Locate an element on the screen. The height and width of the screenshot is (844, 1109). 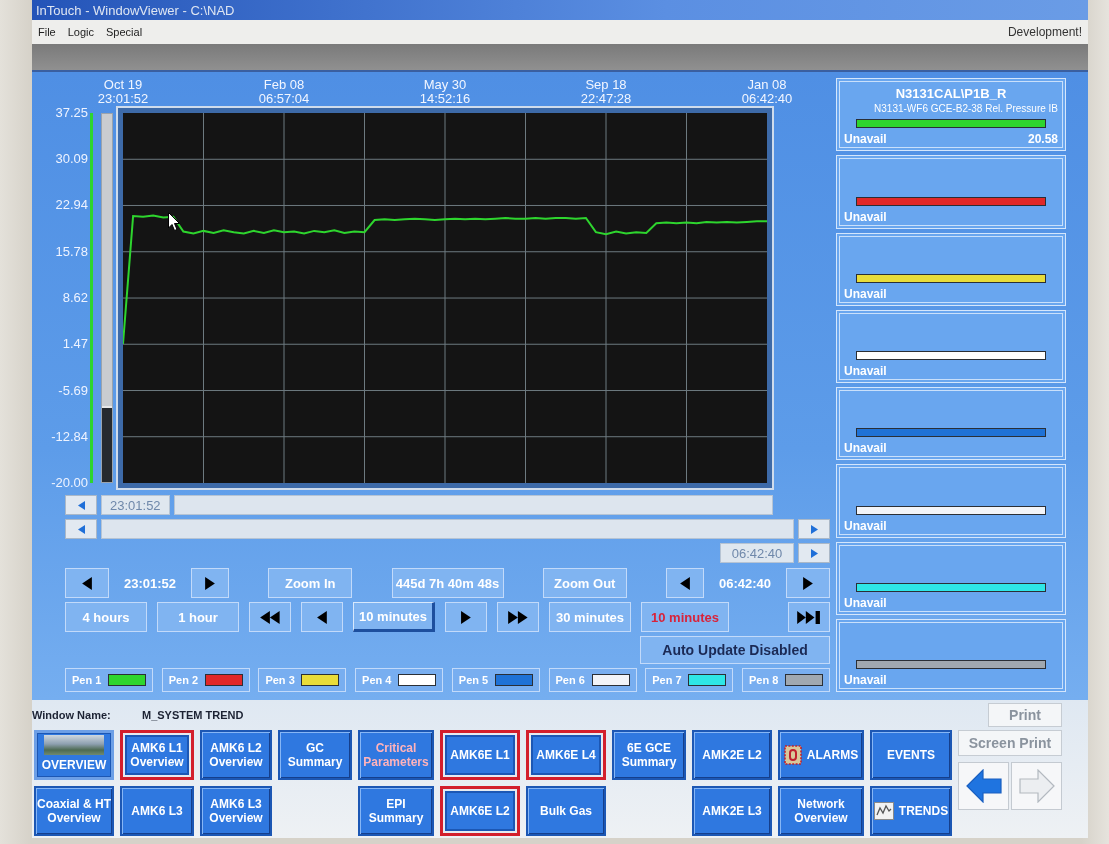
end-forward-button is located at coordinates (808, 583).